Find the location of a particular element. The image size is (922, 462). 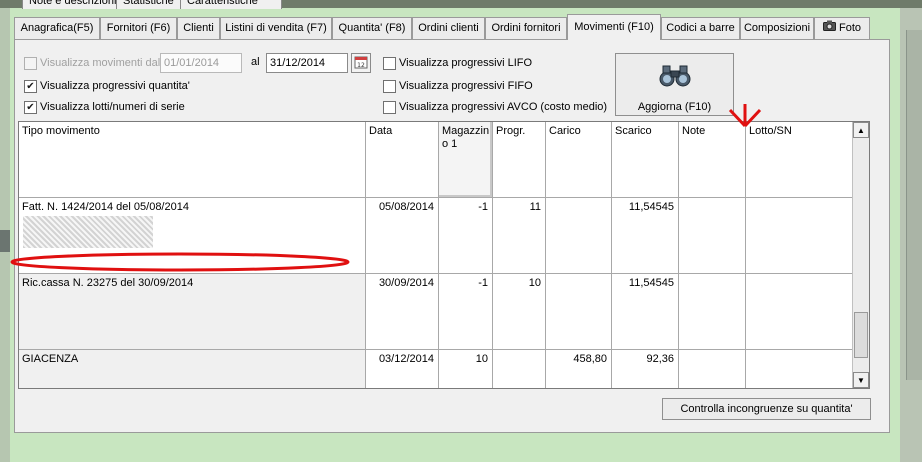

red-arrow-annotation is located at coordinates (745, 116).